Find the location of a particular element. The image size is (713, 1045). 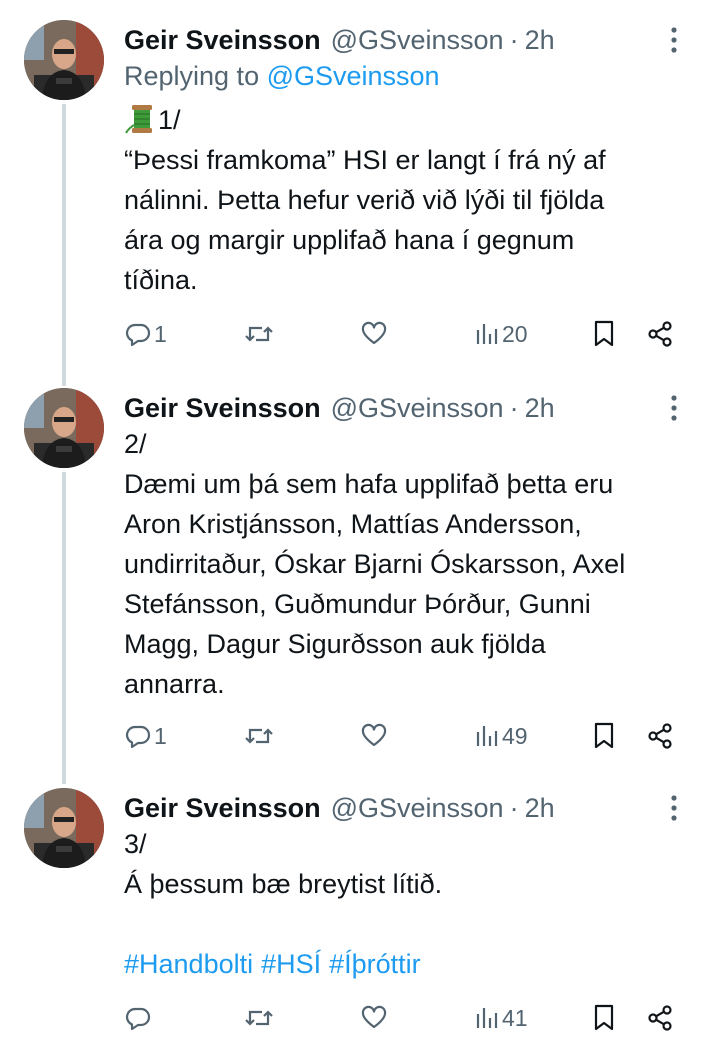

tweet-line: 3/ is located at coordinates (135, 844).